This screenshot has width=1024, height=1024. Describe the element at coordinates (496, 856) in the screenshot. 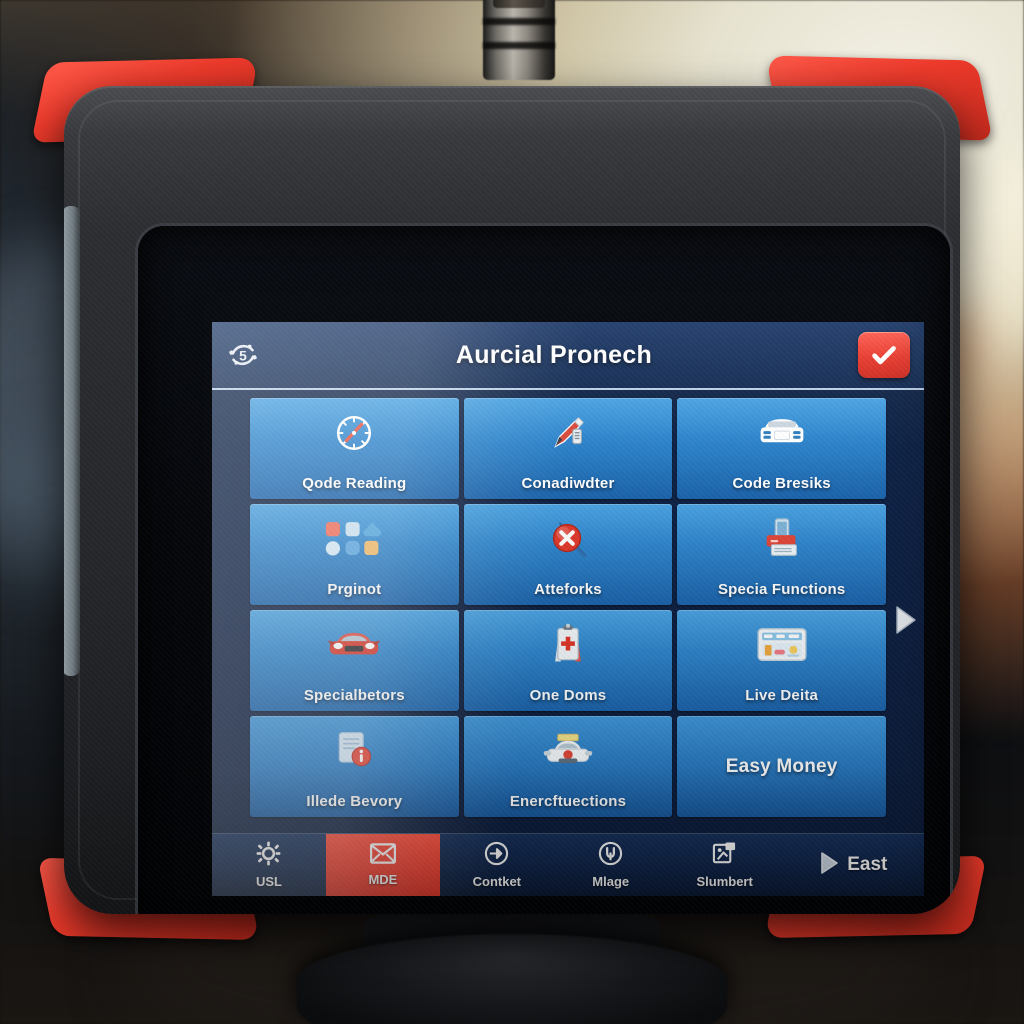

I see `arrow-circle-icon` at that location.